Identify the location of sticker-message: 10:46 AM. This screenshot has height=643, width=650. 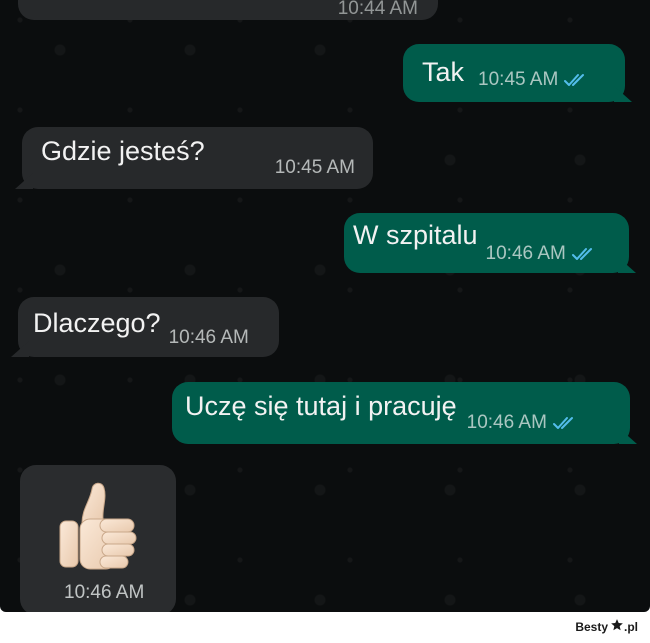
(98, 538).